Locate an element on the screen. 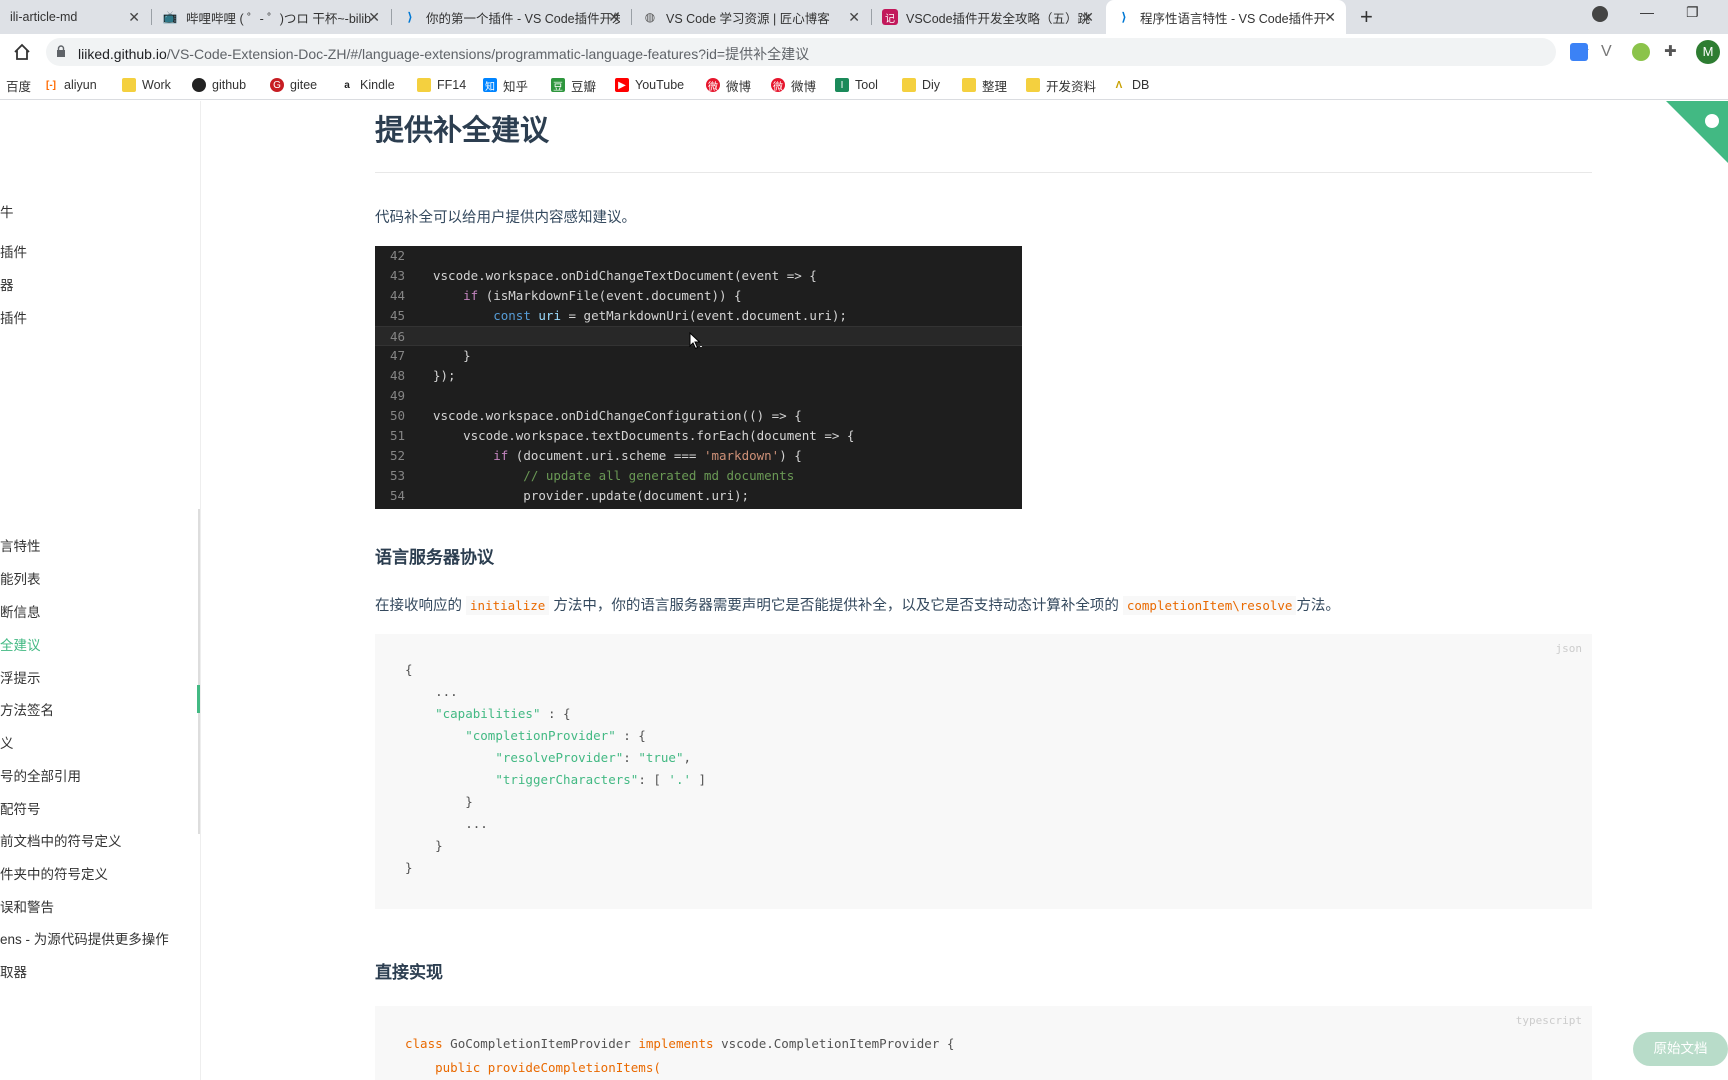 This screenshot has width=1728, height=1080. bookmark-devdocs: 开发资料 is located at coordinates (1061, 85).